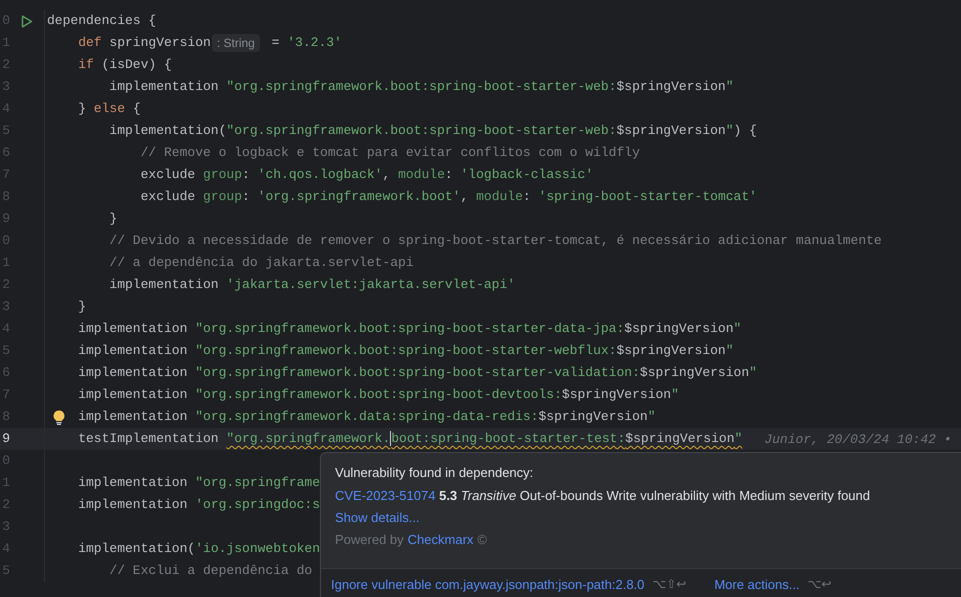 Image resolution: width=961 pixels, height=597 pixels. Describe the element at coordinates (417, 373) in the screenshot. I see `code-line: implementation "org.springframework.boot:spring-boot-starter-validation:$springVersion"` at that location.